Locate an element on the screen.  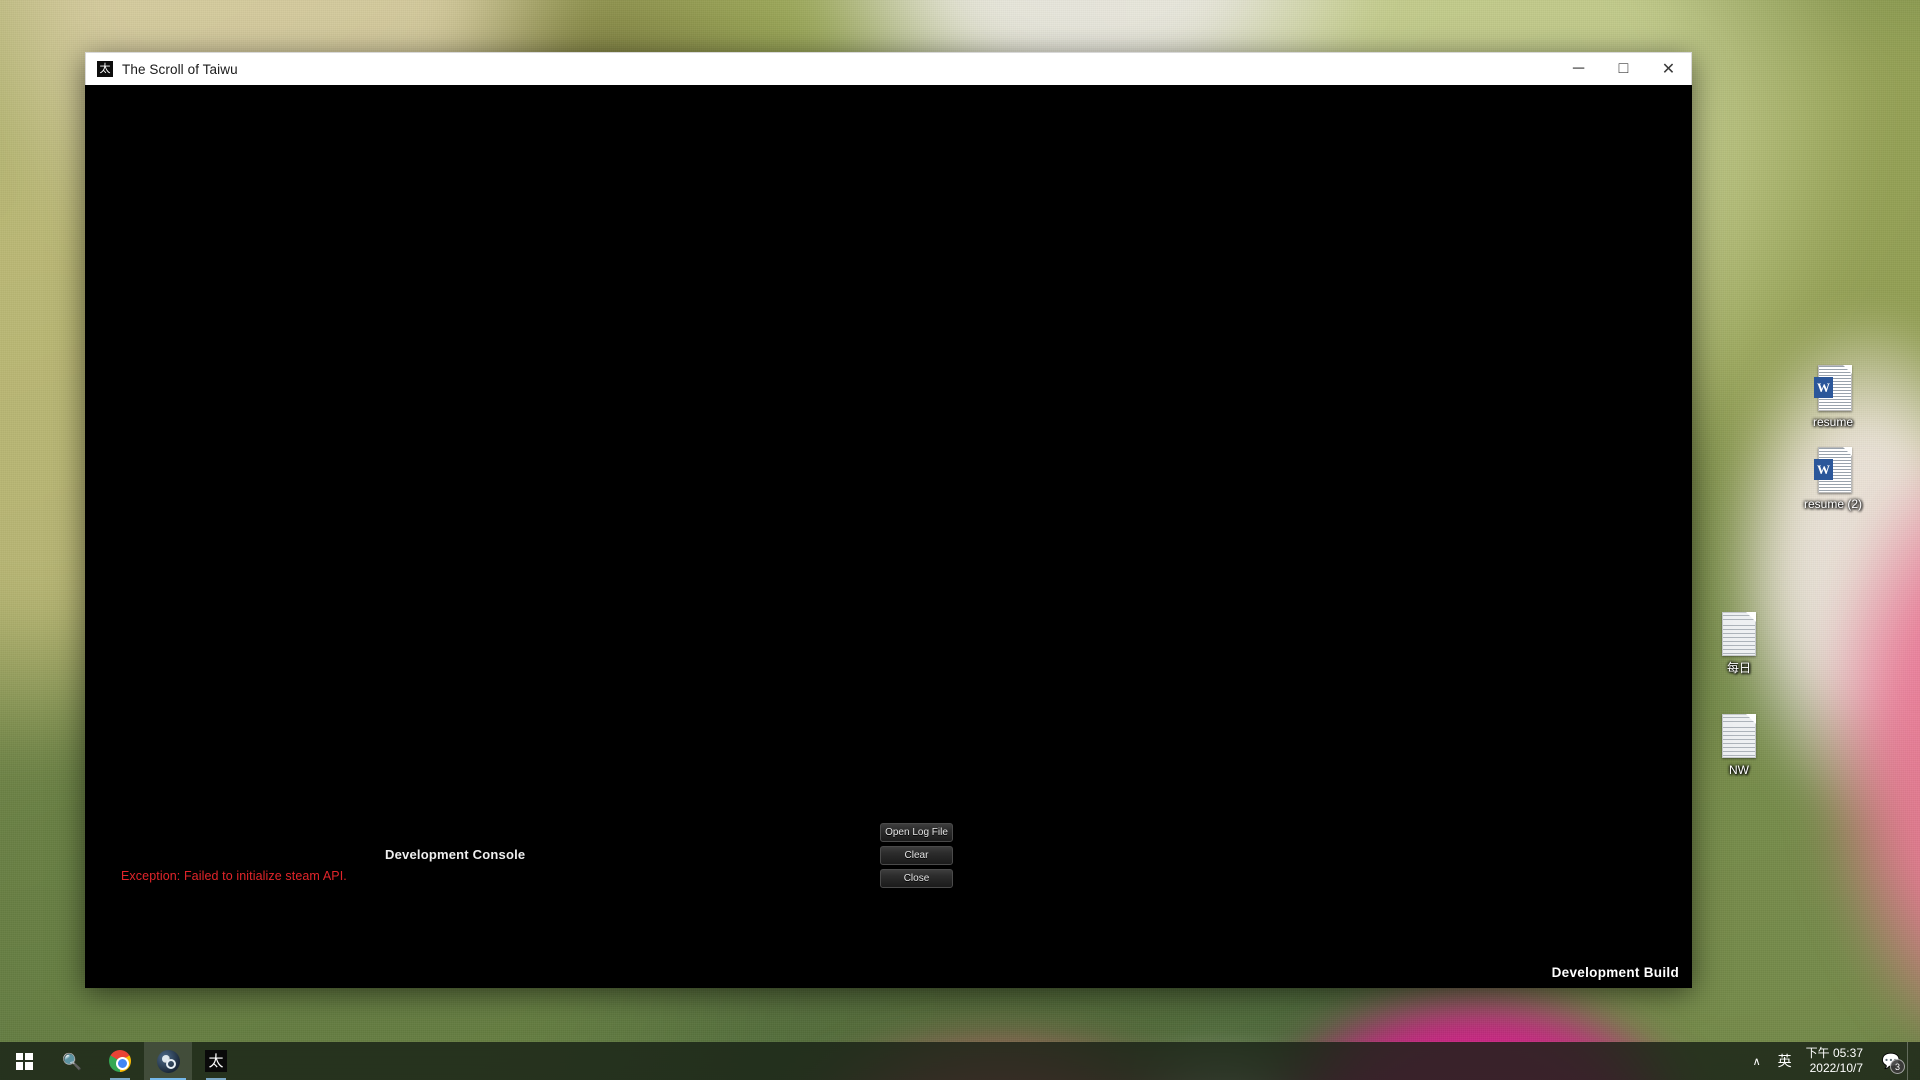
desktop-icon-resume-2: W resume (2) is located at coordinates (1833, 478).